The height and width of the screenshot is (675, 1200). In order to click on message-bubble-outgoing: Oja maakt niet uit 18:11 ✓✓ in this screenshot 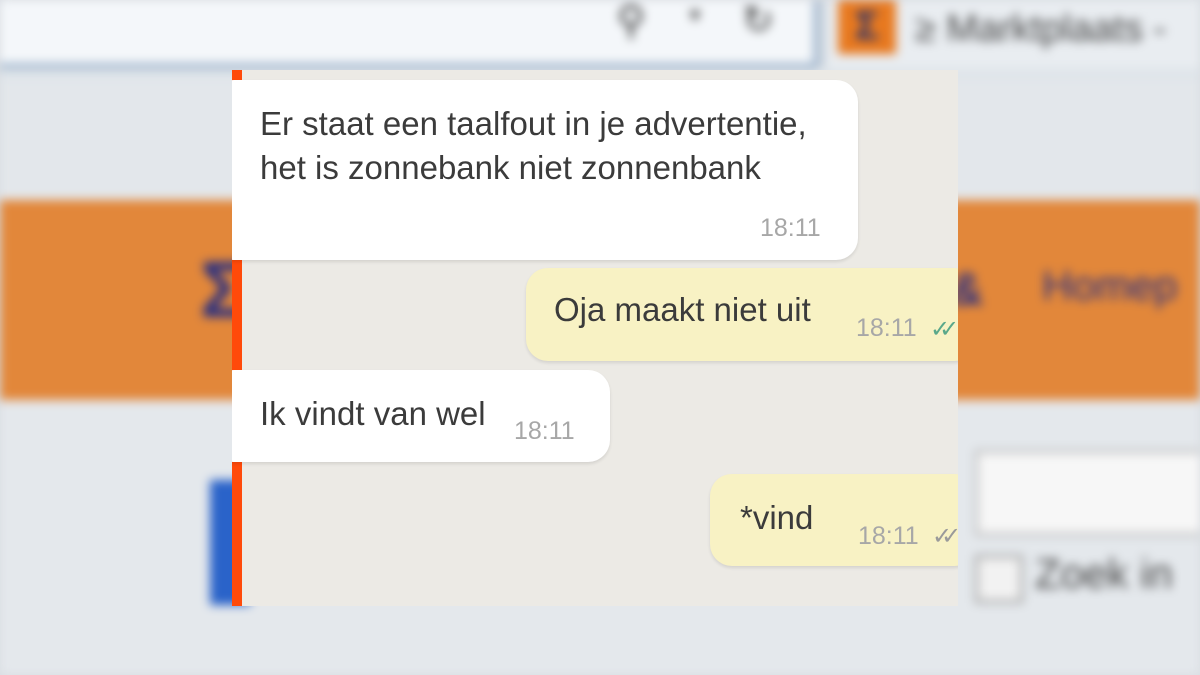, I will do `click(742, 314)`.